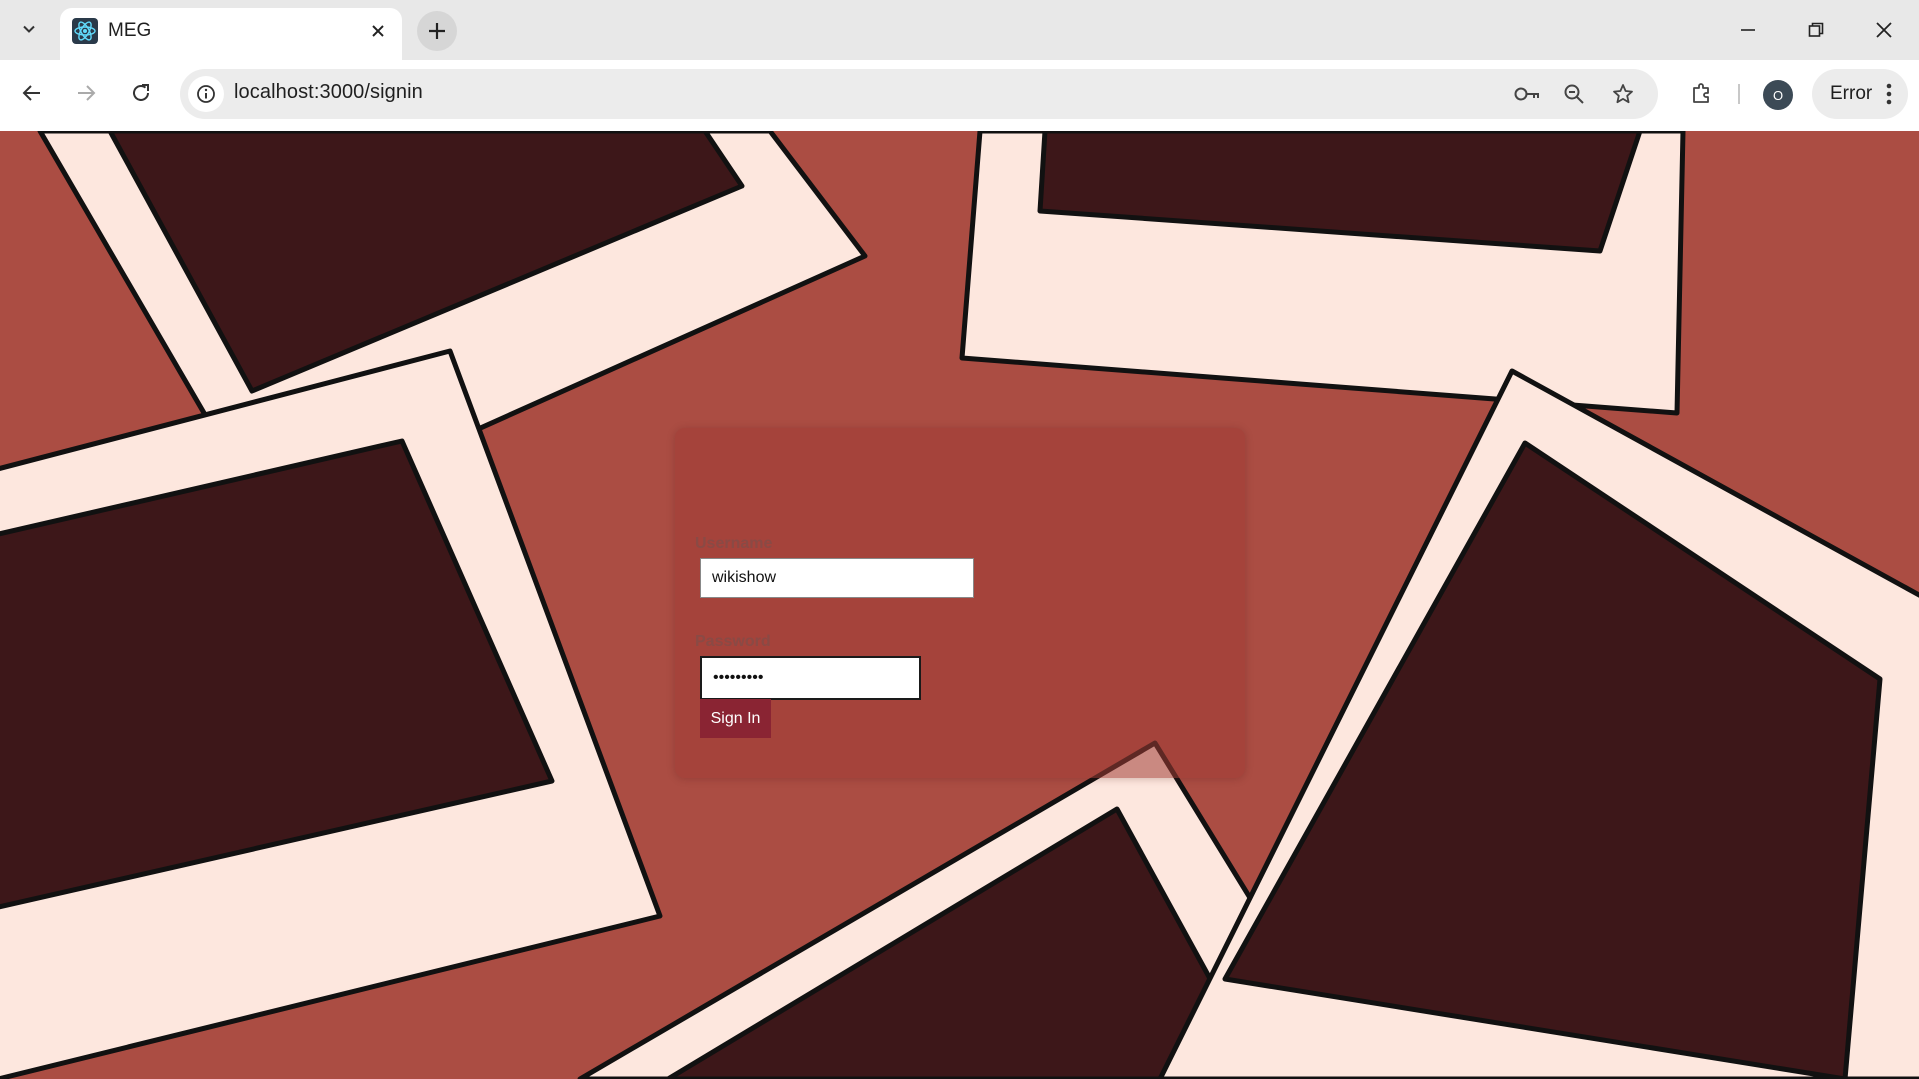 This screenshot has width=1919, height=1079. I want to click on zoom-button, so click(1574, 94).